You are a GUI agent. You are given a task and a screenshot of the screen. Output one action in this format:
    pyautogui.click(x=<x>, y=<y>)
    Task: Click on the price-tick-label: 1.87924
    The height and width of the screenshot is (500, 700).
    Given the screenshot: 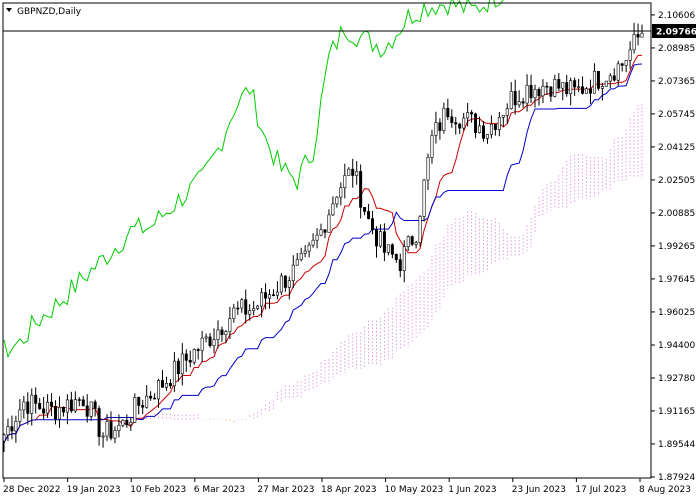 What is the action you would take?
    pyautogui.click(x=676, y=478)
    